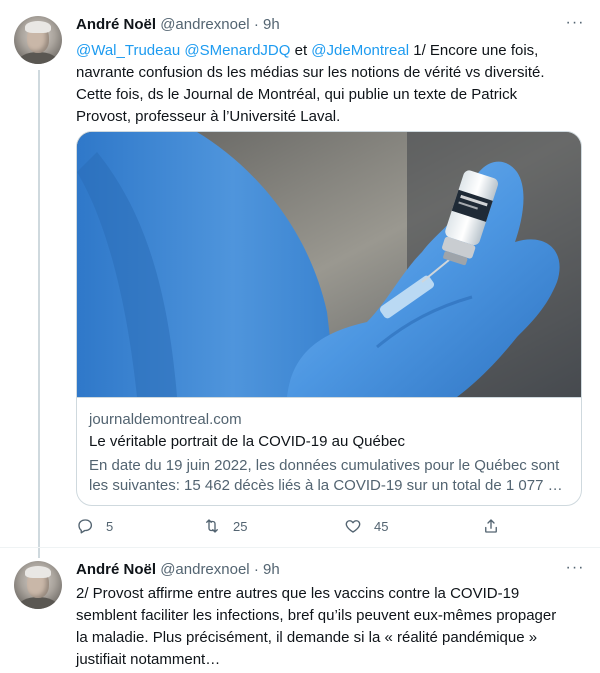  What do you see at coordinates (301, 50) in the screenshot?
I see `text-connector: et` at bounding box center [301, 50].